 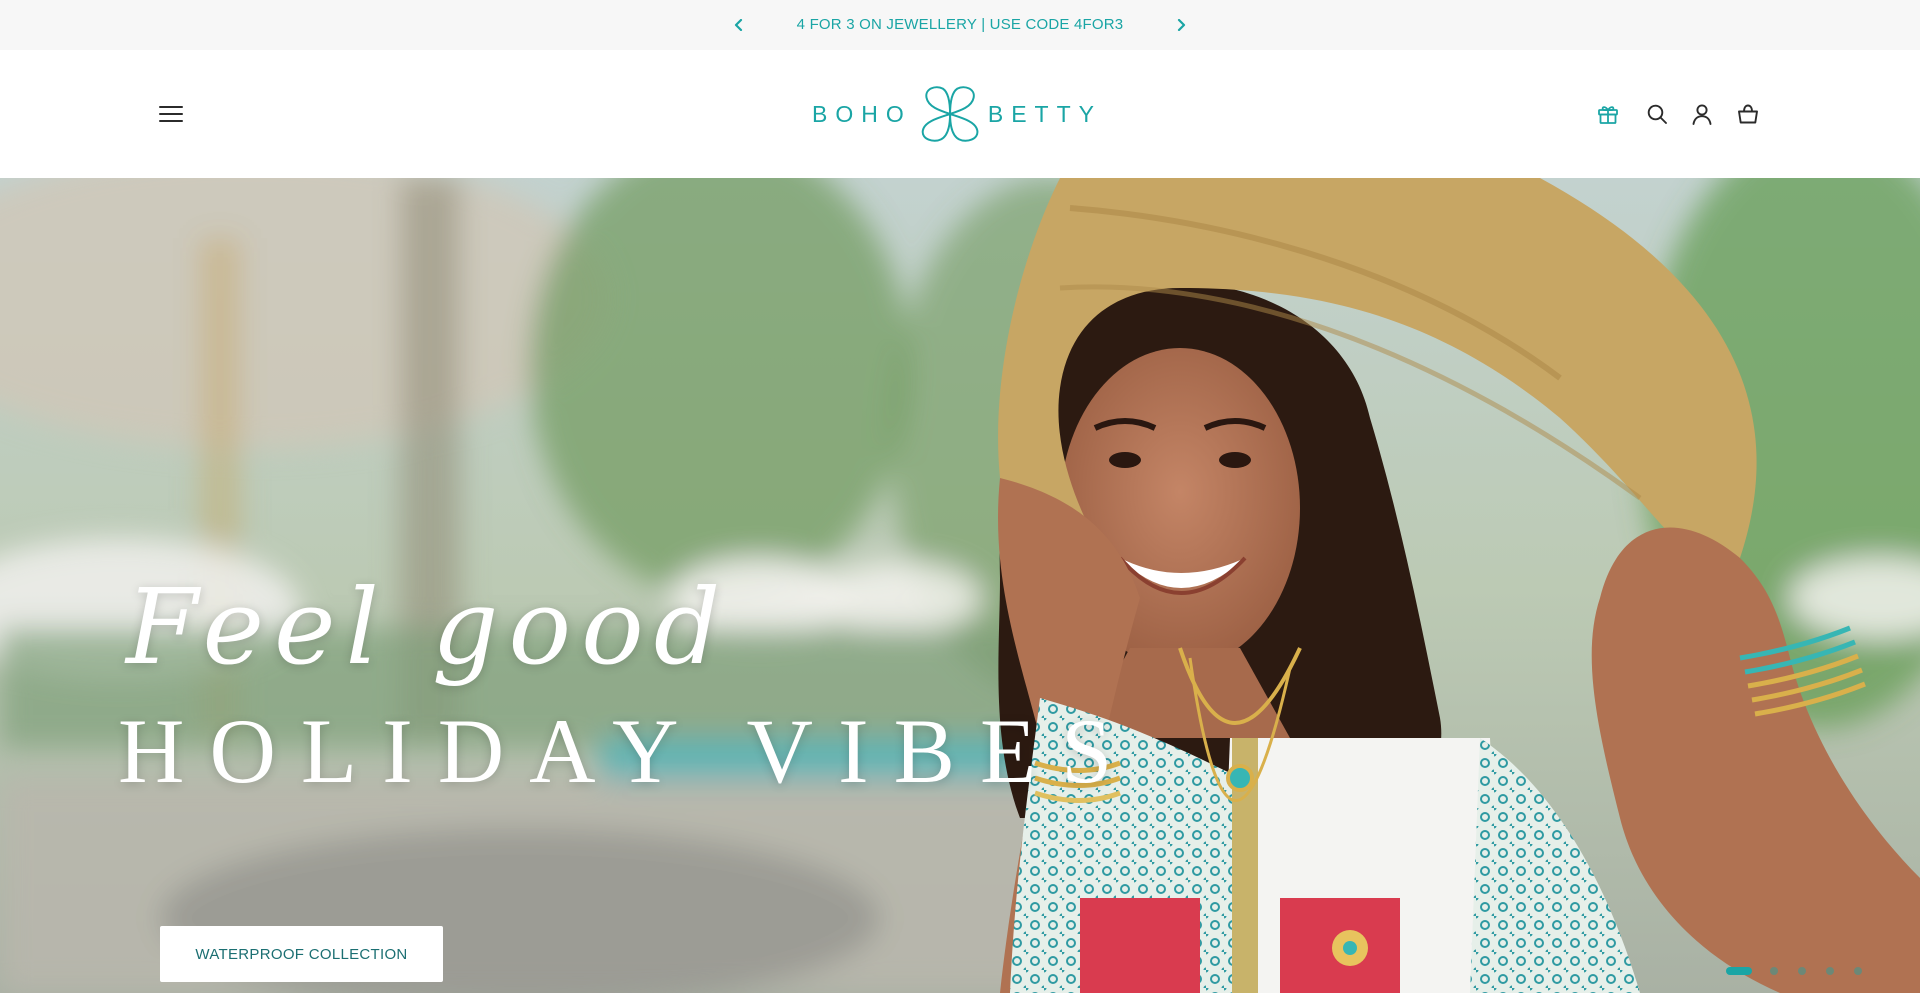 I want to click on gift-icon, so click(x=1608, y=114).